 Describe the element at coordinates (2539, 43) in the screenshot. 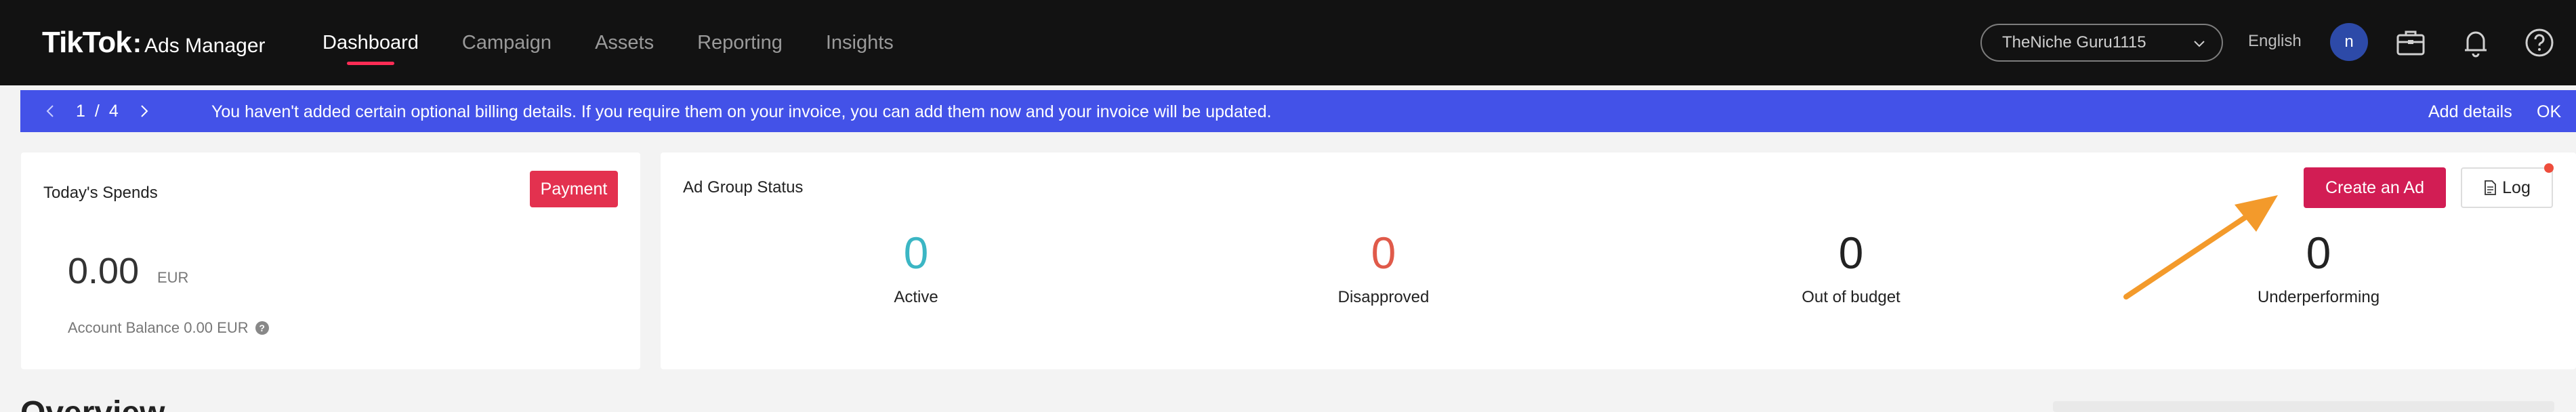

I see `help-icon` at that location.